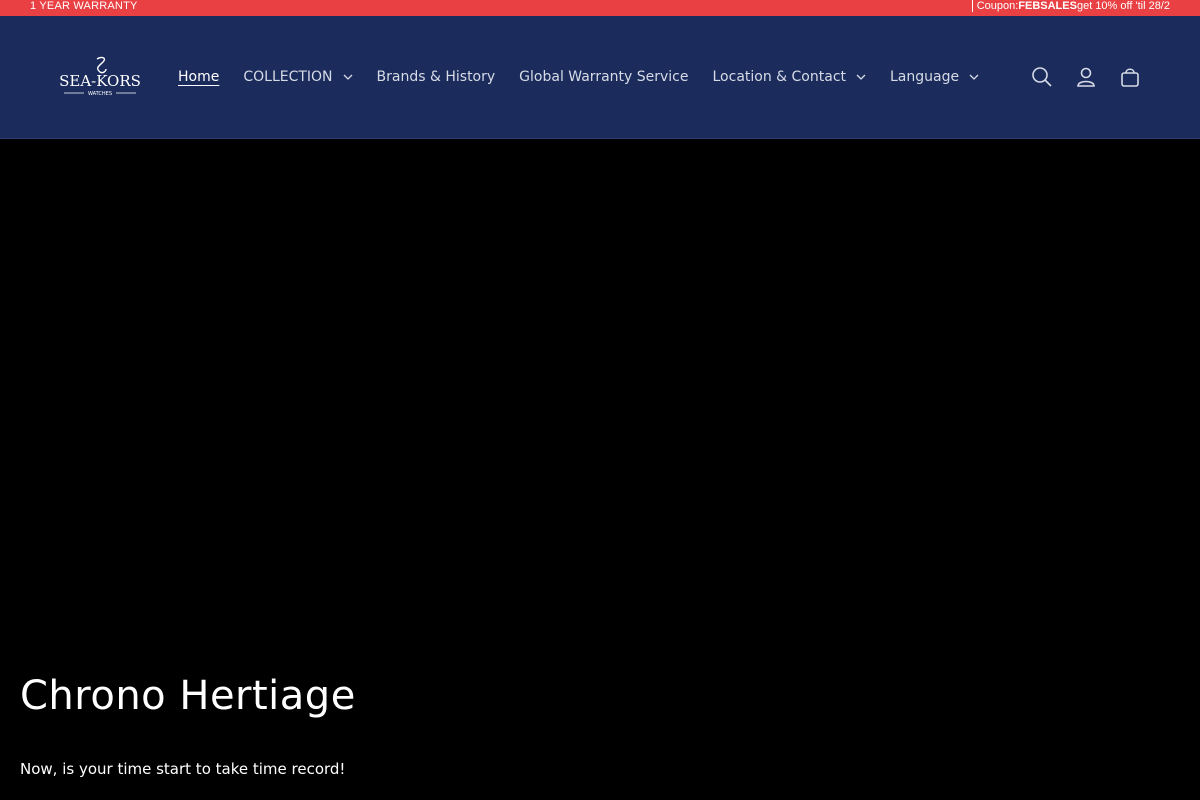  I want to click on brand-logo: SEA-KORS WATCHES, so click(100, 78).